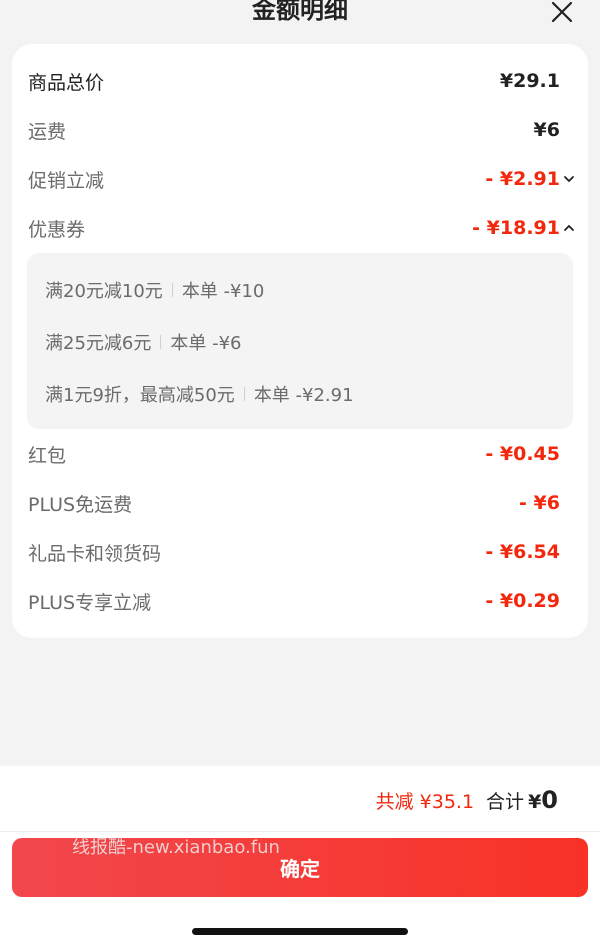  I want to click on row-value: - ¥6.54, so click(522, 552).